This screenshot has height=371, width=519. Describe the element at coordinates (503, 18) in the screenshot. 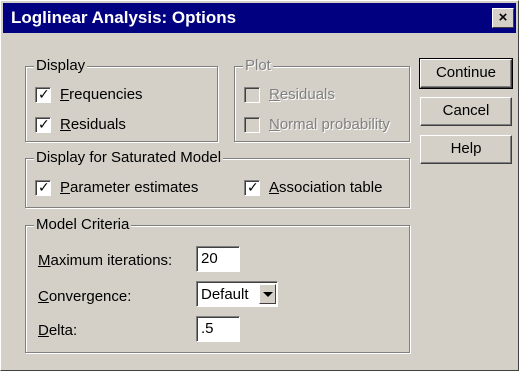

I see `close-button: ×` at that location.